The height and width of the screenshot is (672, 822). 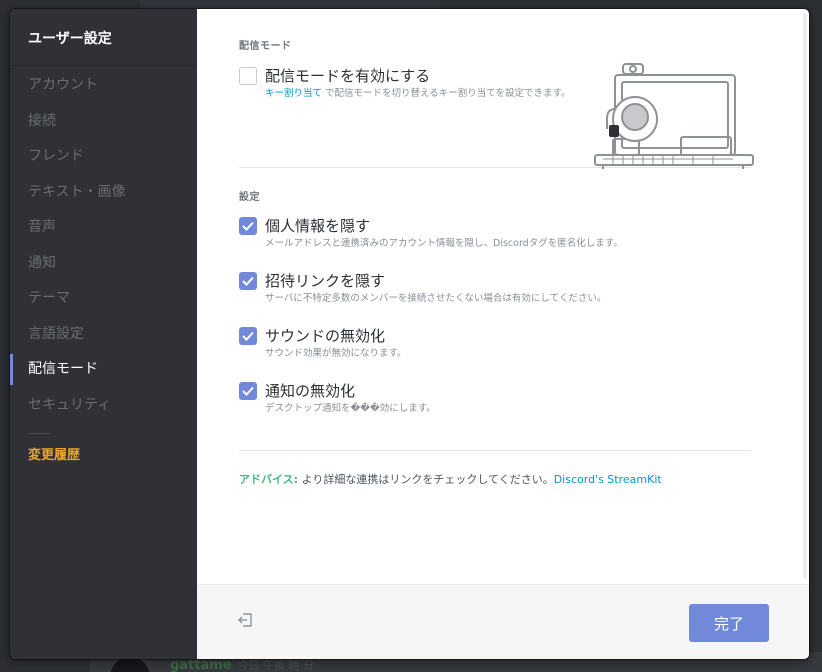 I want to click on hide-invite-links-checkbox, so click(x=248, y=281).